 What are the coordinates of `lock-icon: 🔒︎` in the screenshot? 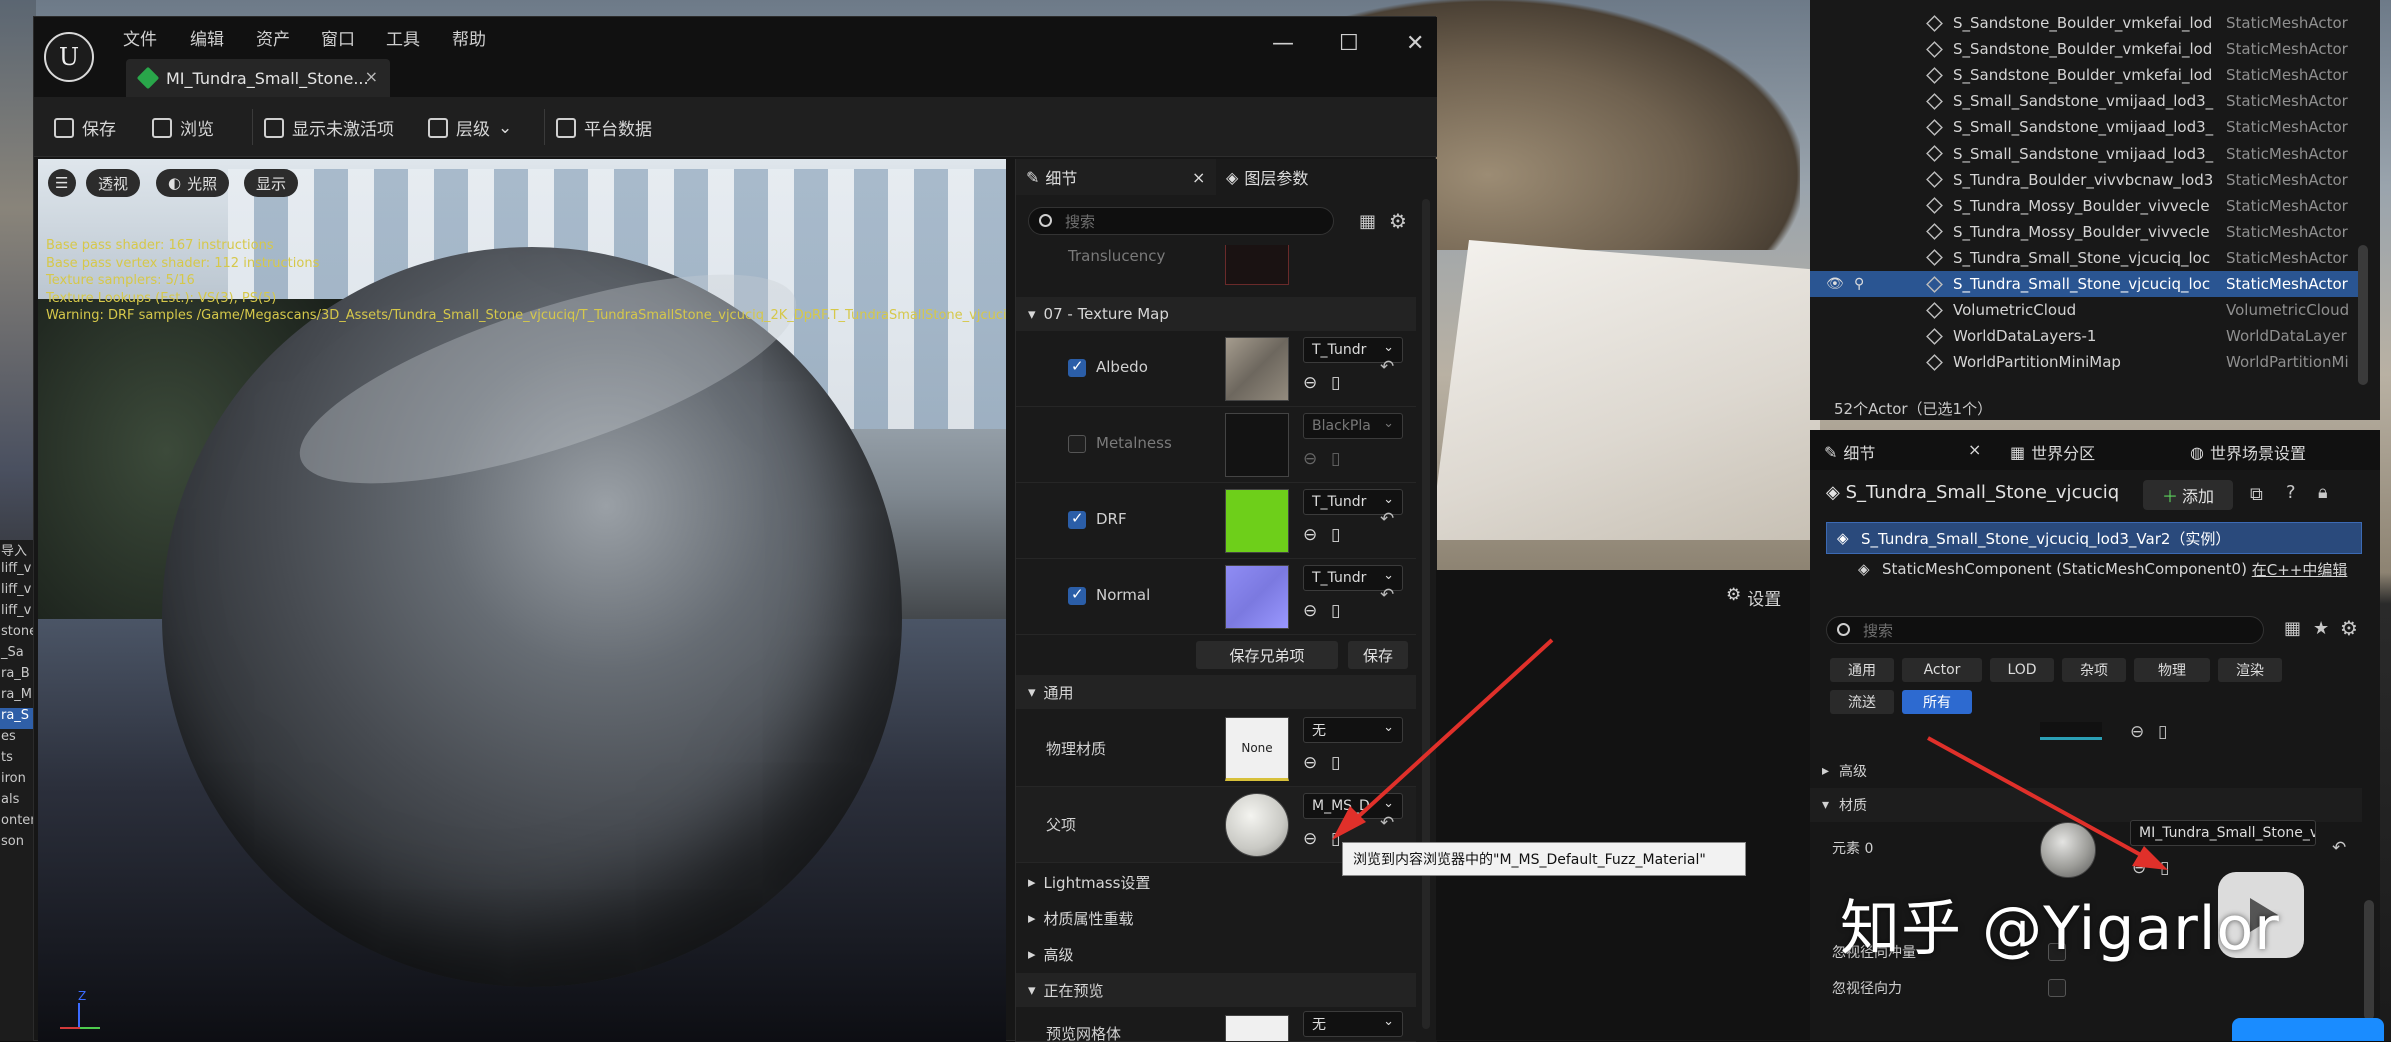 It's located at (2323, 492).